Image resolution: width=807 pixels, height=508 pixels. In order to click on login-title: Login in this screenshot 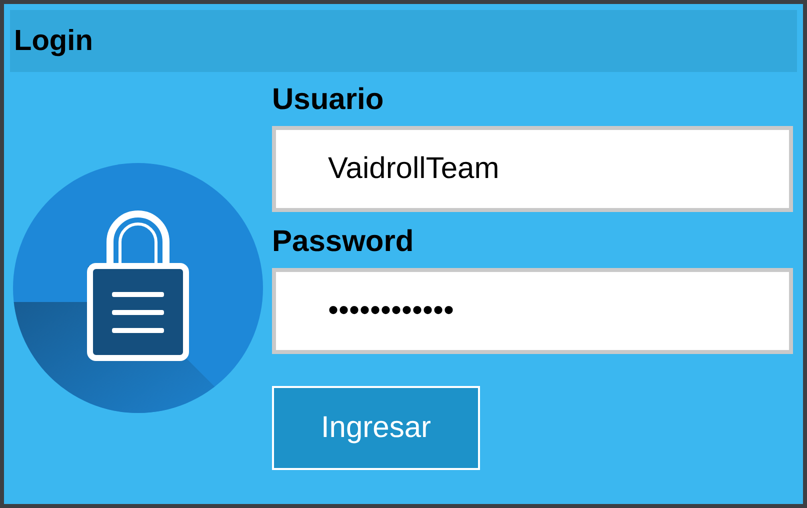, I will do `click(53, 41)`.